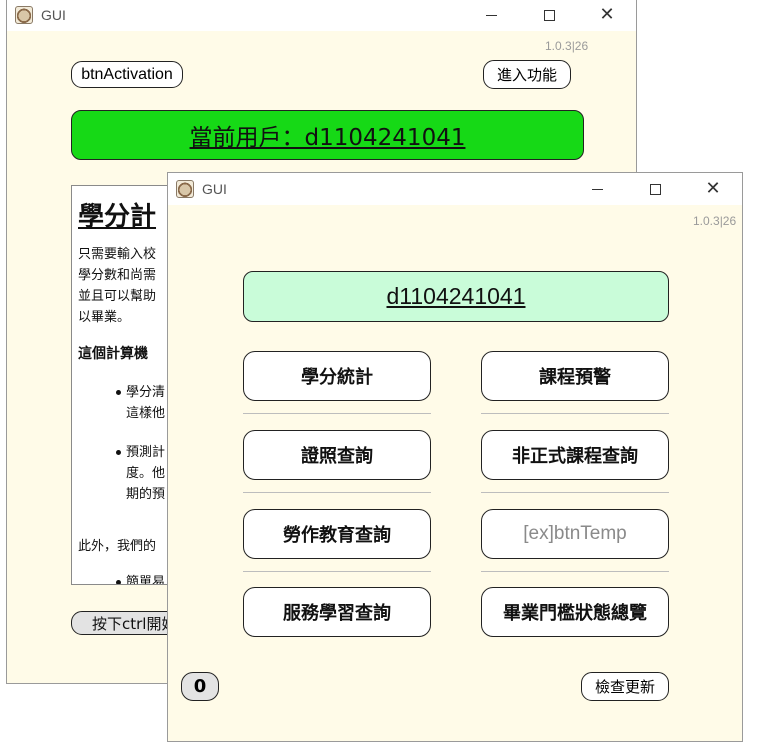 This screenshot has width=765, height=742. What do you see at coordinates (117, 217) in the screenshot?
I see `intro-heading: 學分計` at bounding box center [117, 217].